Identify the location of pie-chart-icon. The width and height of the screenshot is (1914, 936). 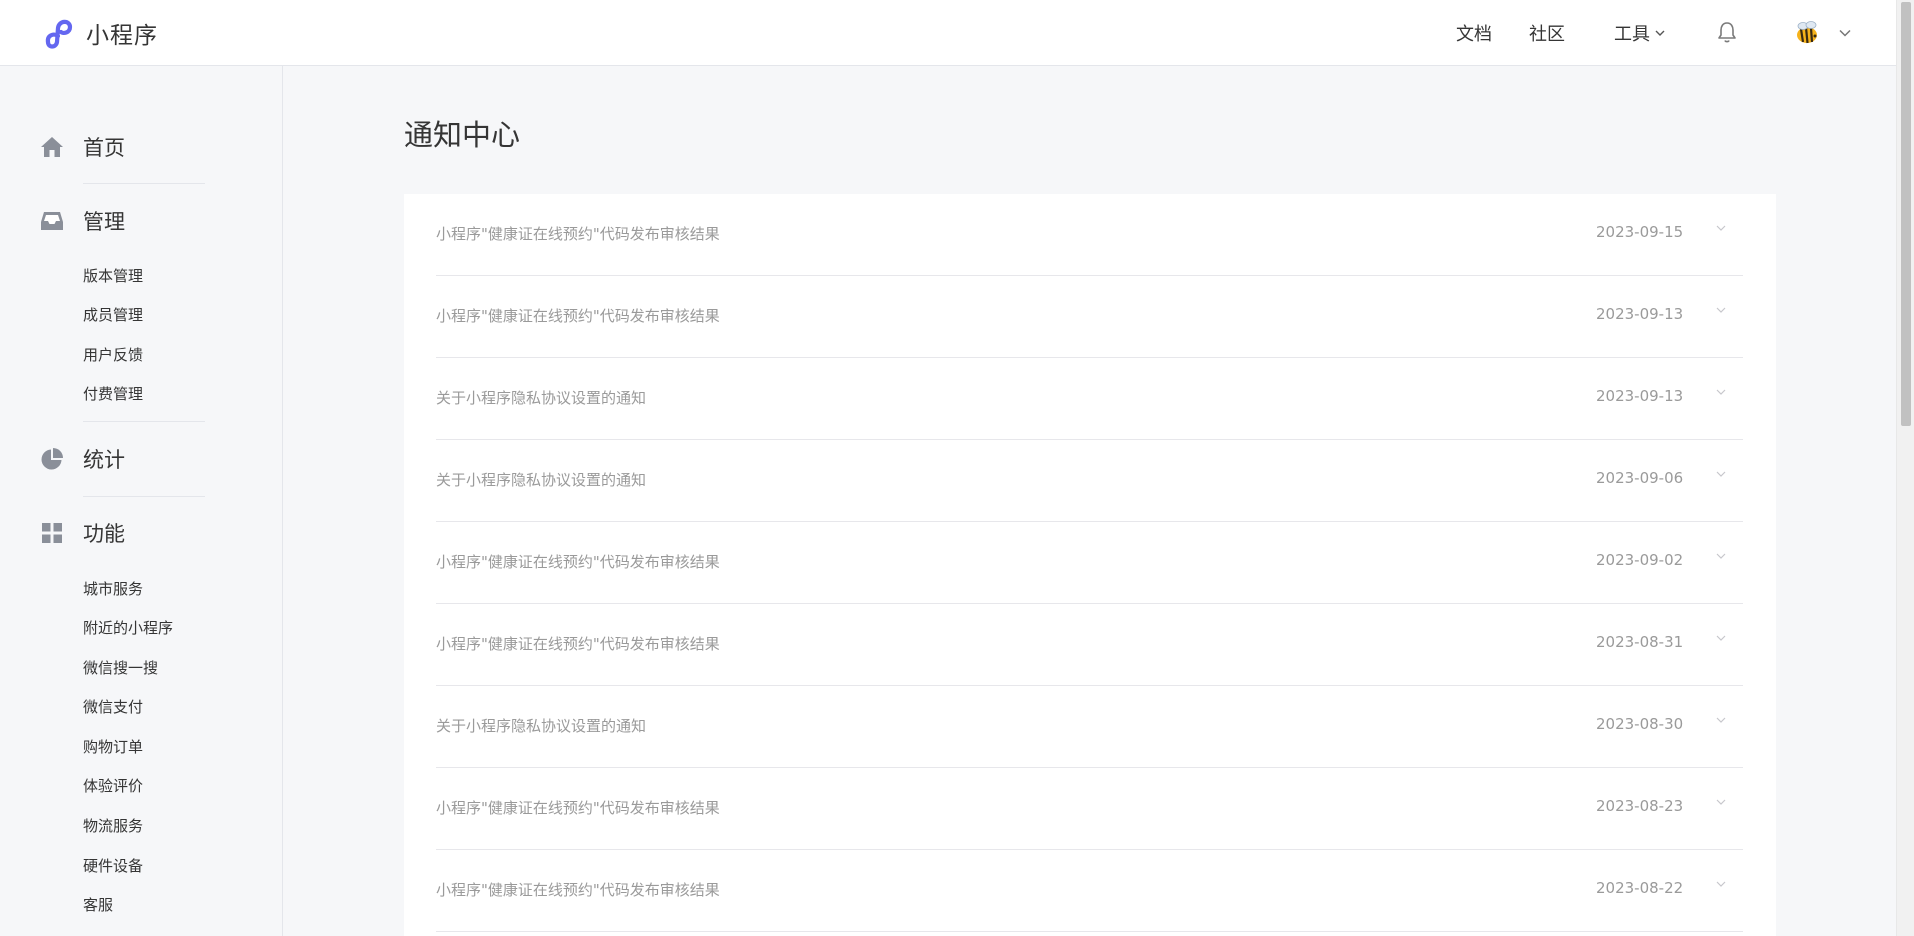
(52, 459).